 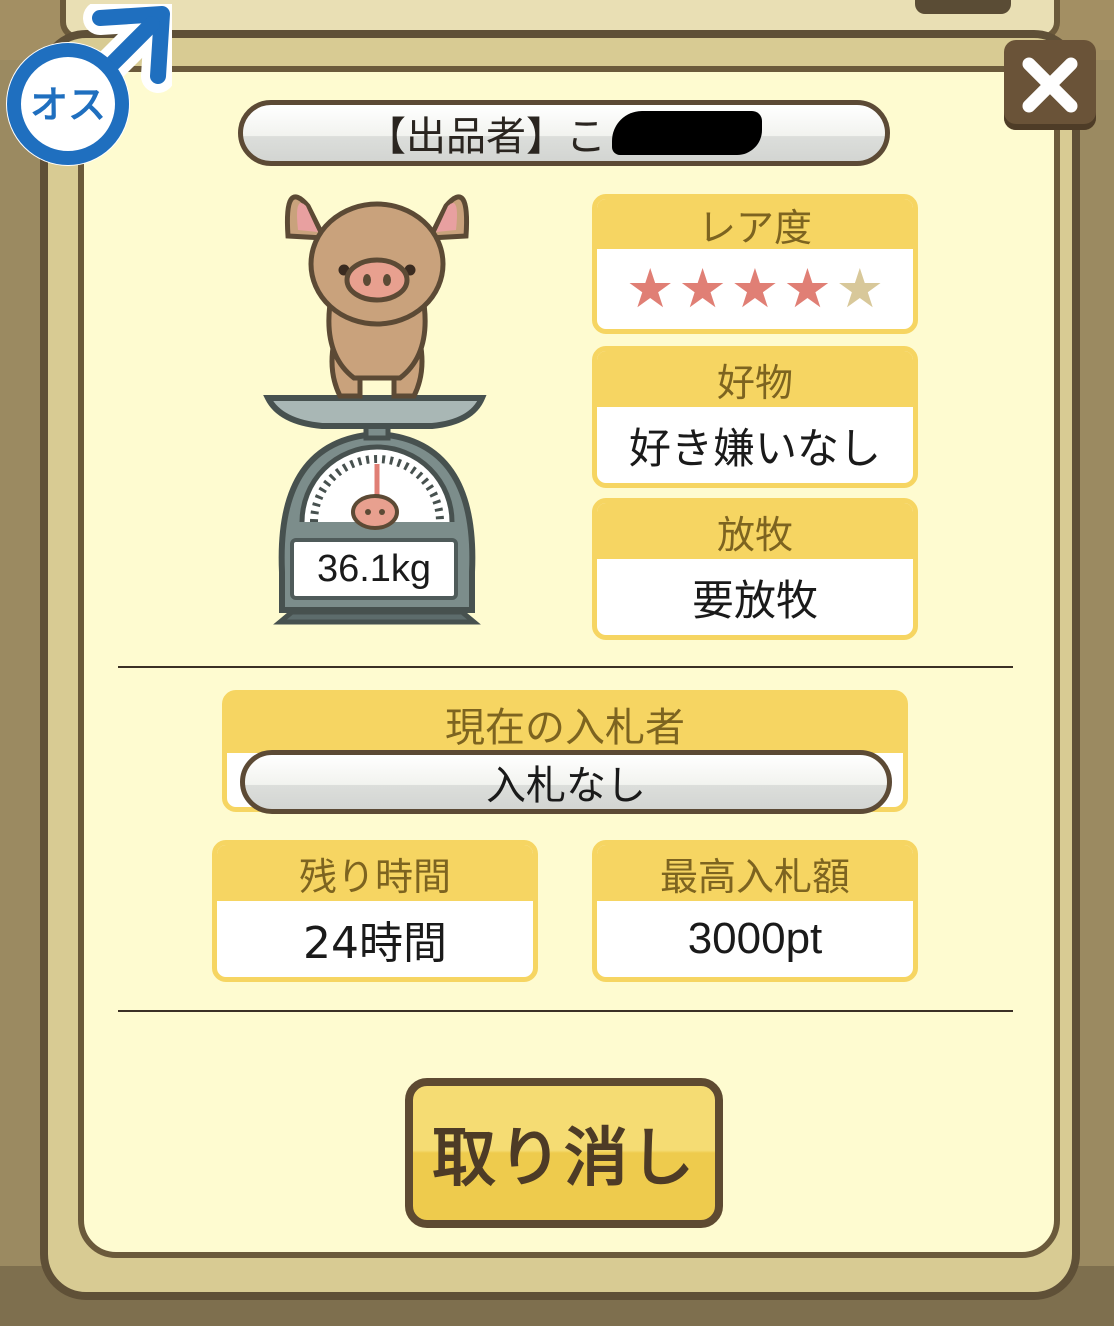 I want to click on top-bid-card: 最高入札額 3000pt, so click(x=755, y=911).